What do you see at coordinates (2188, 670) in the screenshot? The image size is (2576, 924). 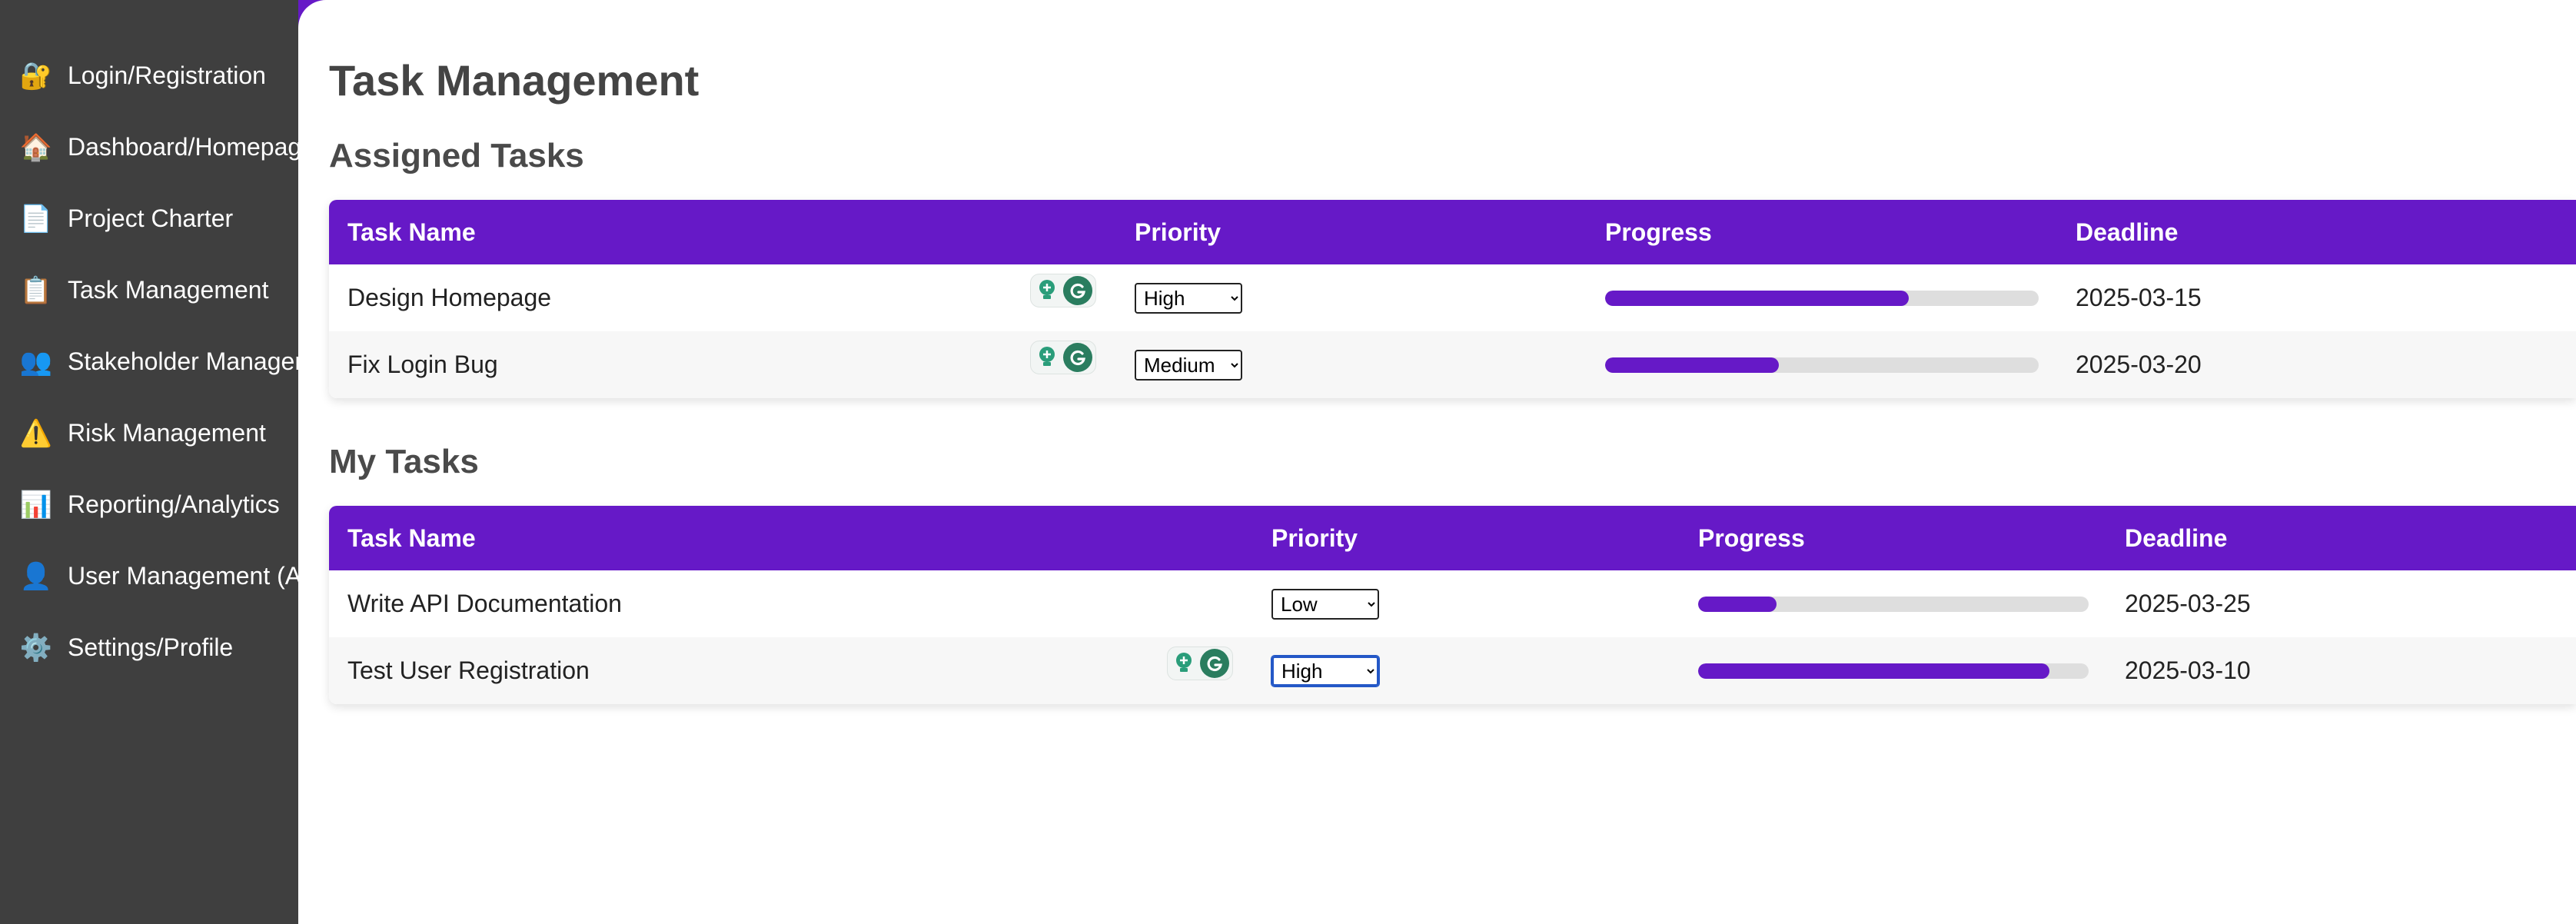 I see `deadline-cell: 2025-03-10` at bounding box center [2188, 670].